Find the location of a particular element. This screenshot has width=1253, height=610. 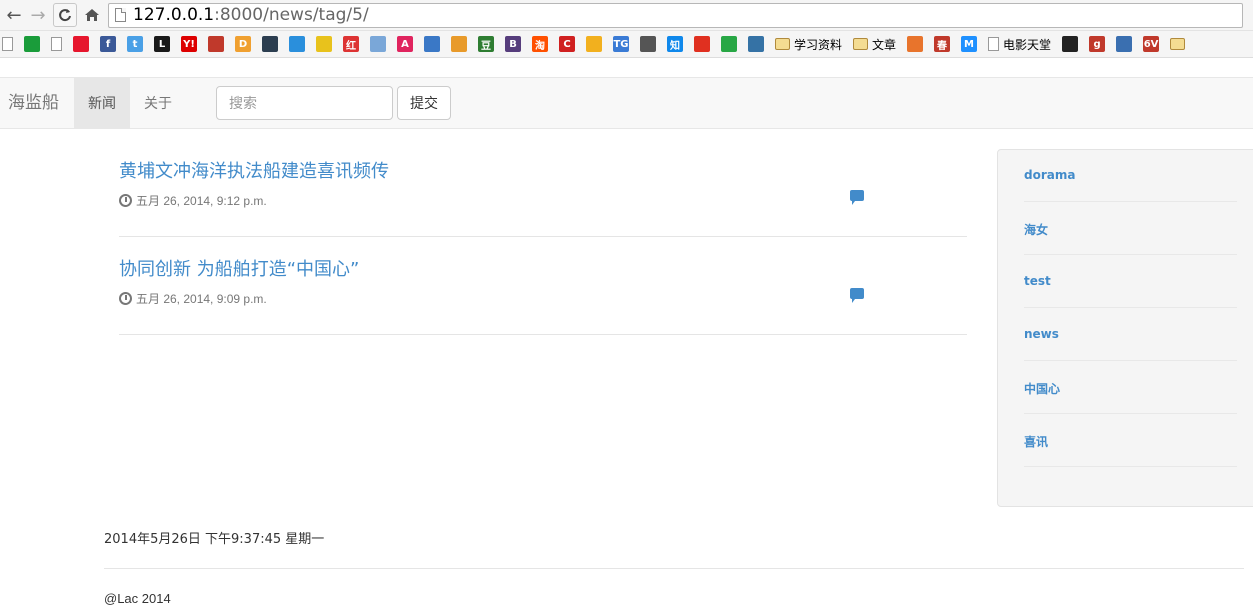

bookmark-item: 淘 is located at coordinates (540, 44).